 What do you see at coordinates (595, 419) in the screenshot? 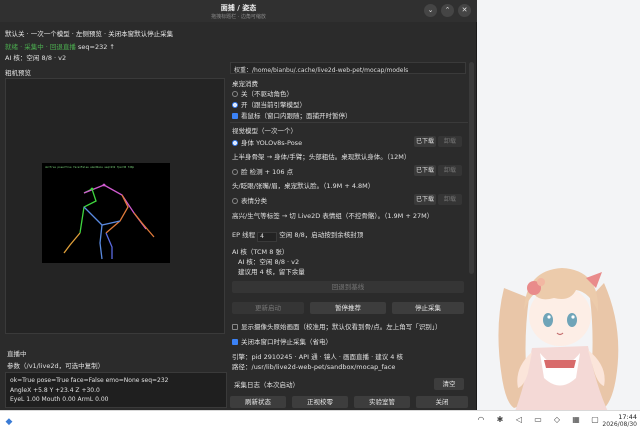
I see `notification-icon: ▢` at bounding box center [595, 419].